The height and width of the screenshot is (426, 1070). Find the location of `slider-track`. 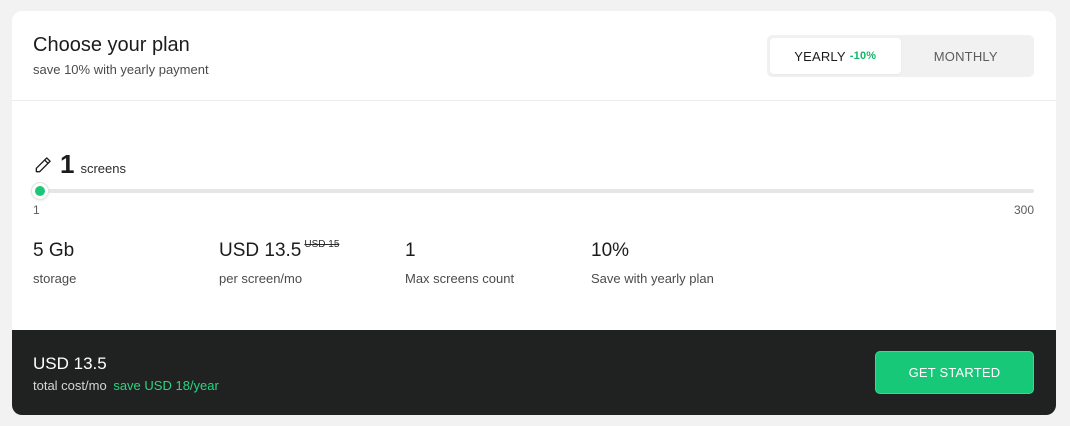

slider-track is located at coordinates (533, 191).